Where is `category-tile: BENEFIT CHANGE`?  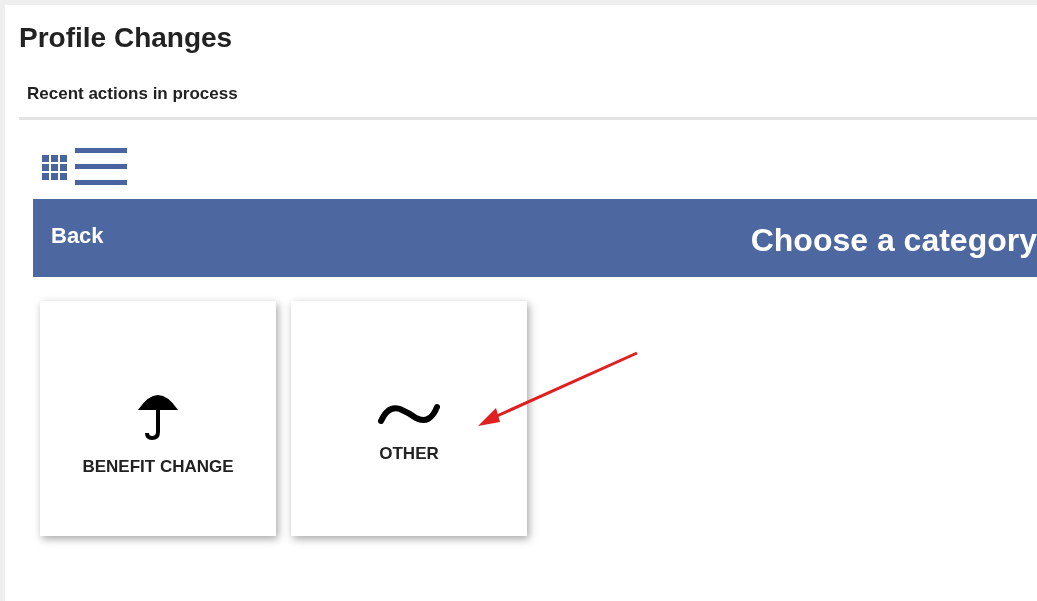 category-tile: BENEFIT CHANGE is located at coordinates (158, 418).